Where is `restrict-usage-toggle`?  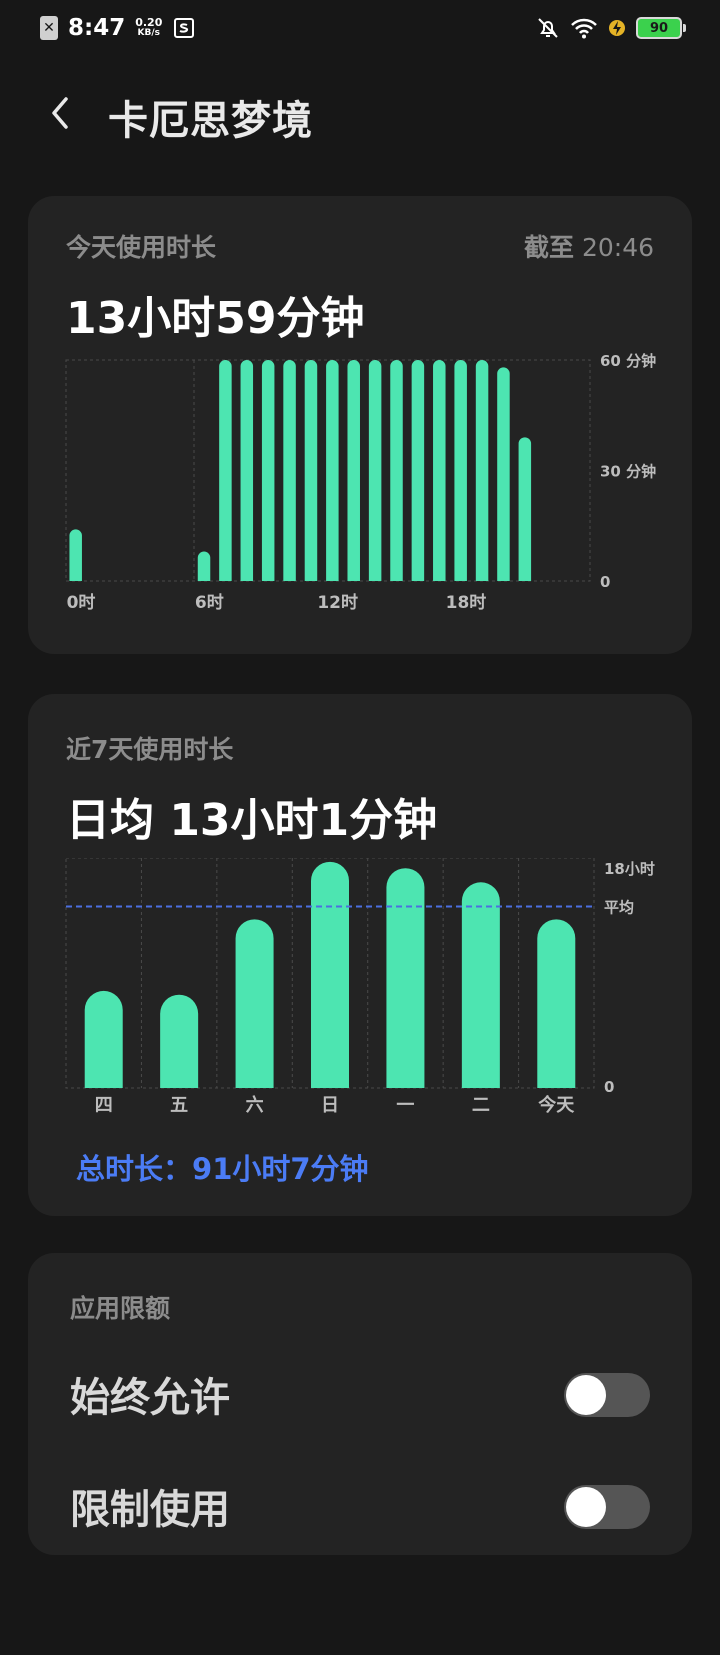 restrict-usage-toggle is located at coordinates (607, 1507).